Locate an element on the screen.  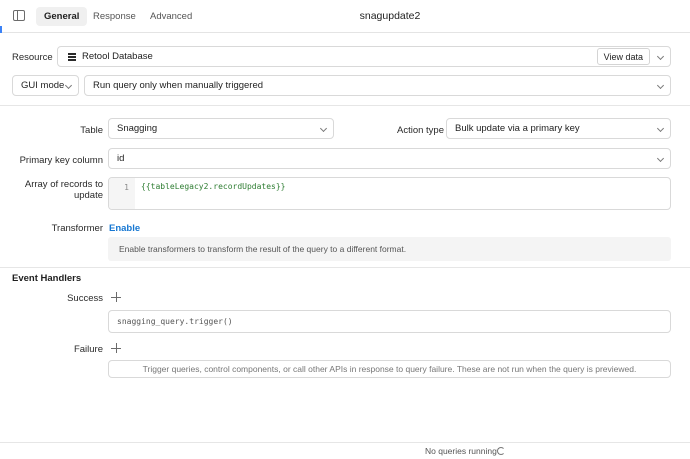
tab-general: General is located at coordinates (62, 16).